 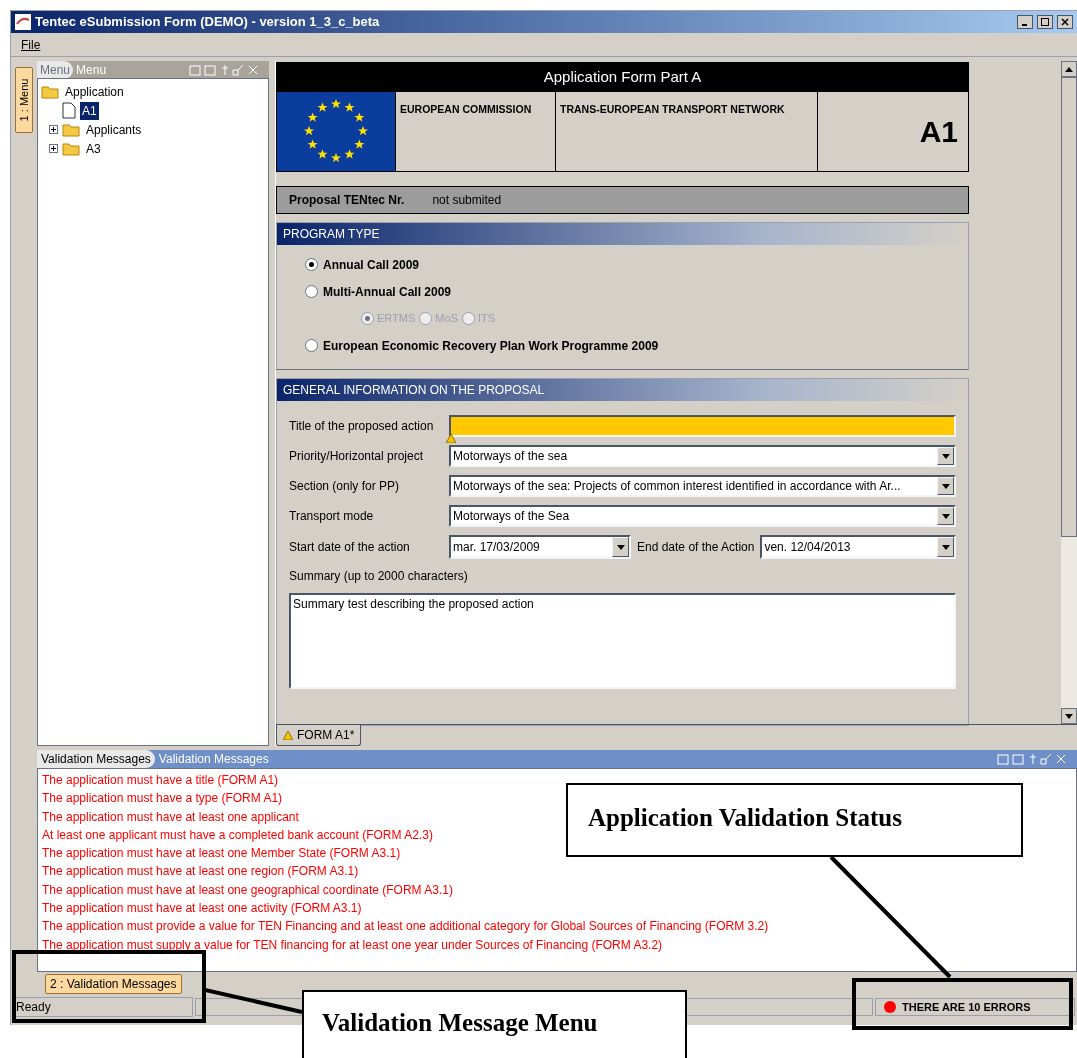 What do you see at coordinates (96, 759) in the screenshot?
I see `panel-tab: Validation Messages` at bounding box center [96, 759].